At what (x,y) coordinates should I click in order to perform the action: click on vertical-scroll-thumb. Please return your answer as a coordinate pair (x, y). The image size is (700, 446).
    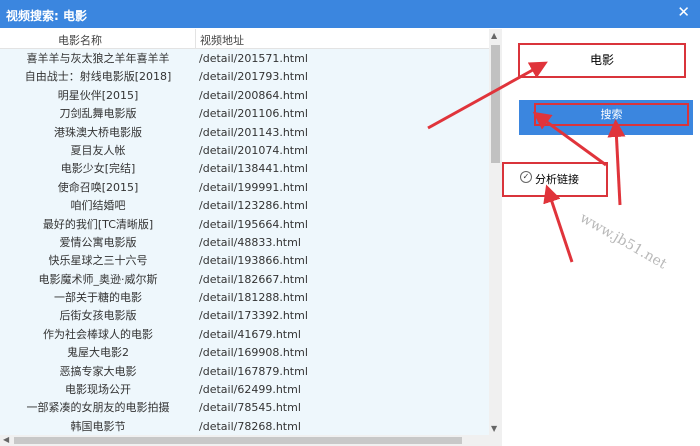
    Looking at the image, I should click on (495, 104).